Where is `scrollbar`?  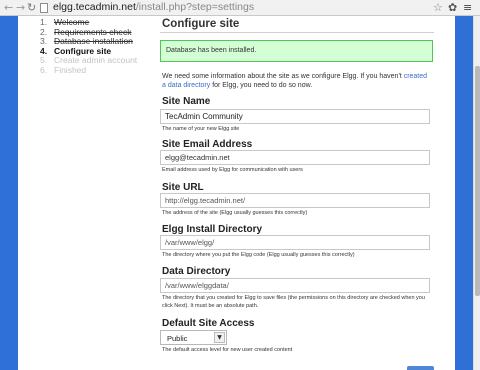
scrollbar is located at coordinates (476, 193).